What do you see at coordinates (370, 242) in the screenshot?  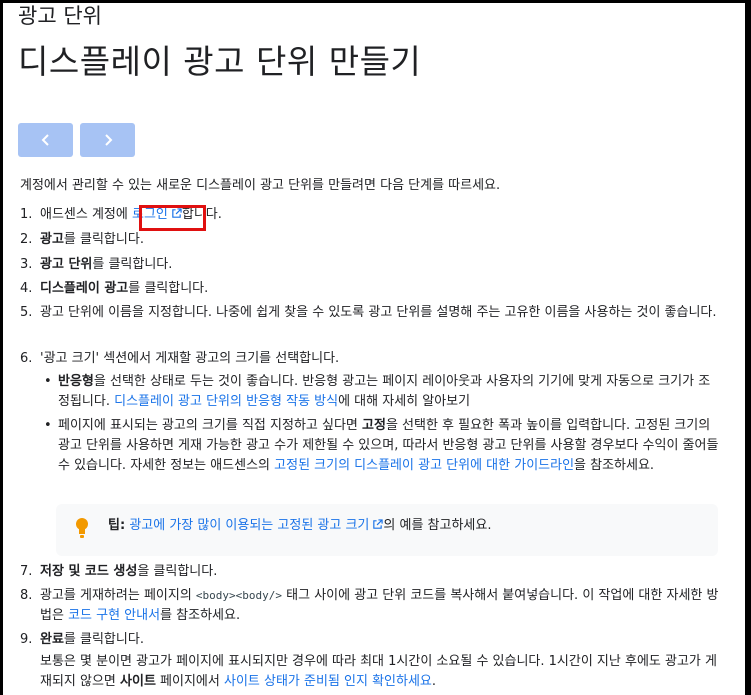 I see `step-2: 2. 광고를 클릭합니다.` at bounding box center [370, 242].